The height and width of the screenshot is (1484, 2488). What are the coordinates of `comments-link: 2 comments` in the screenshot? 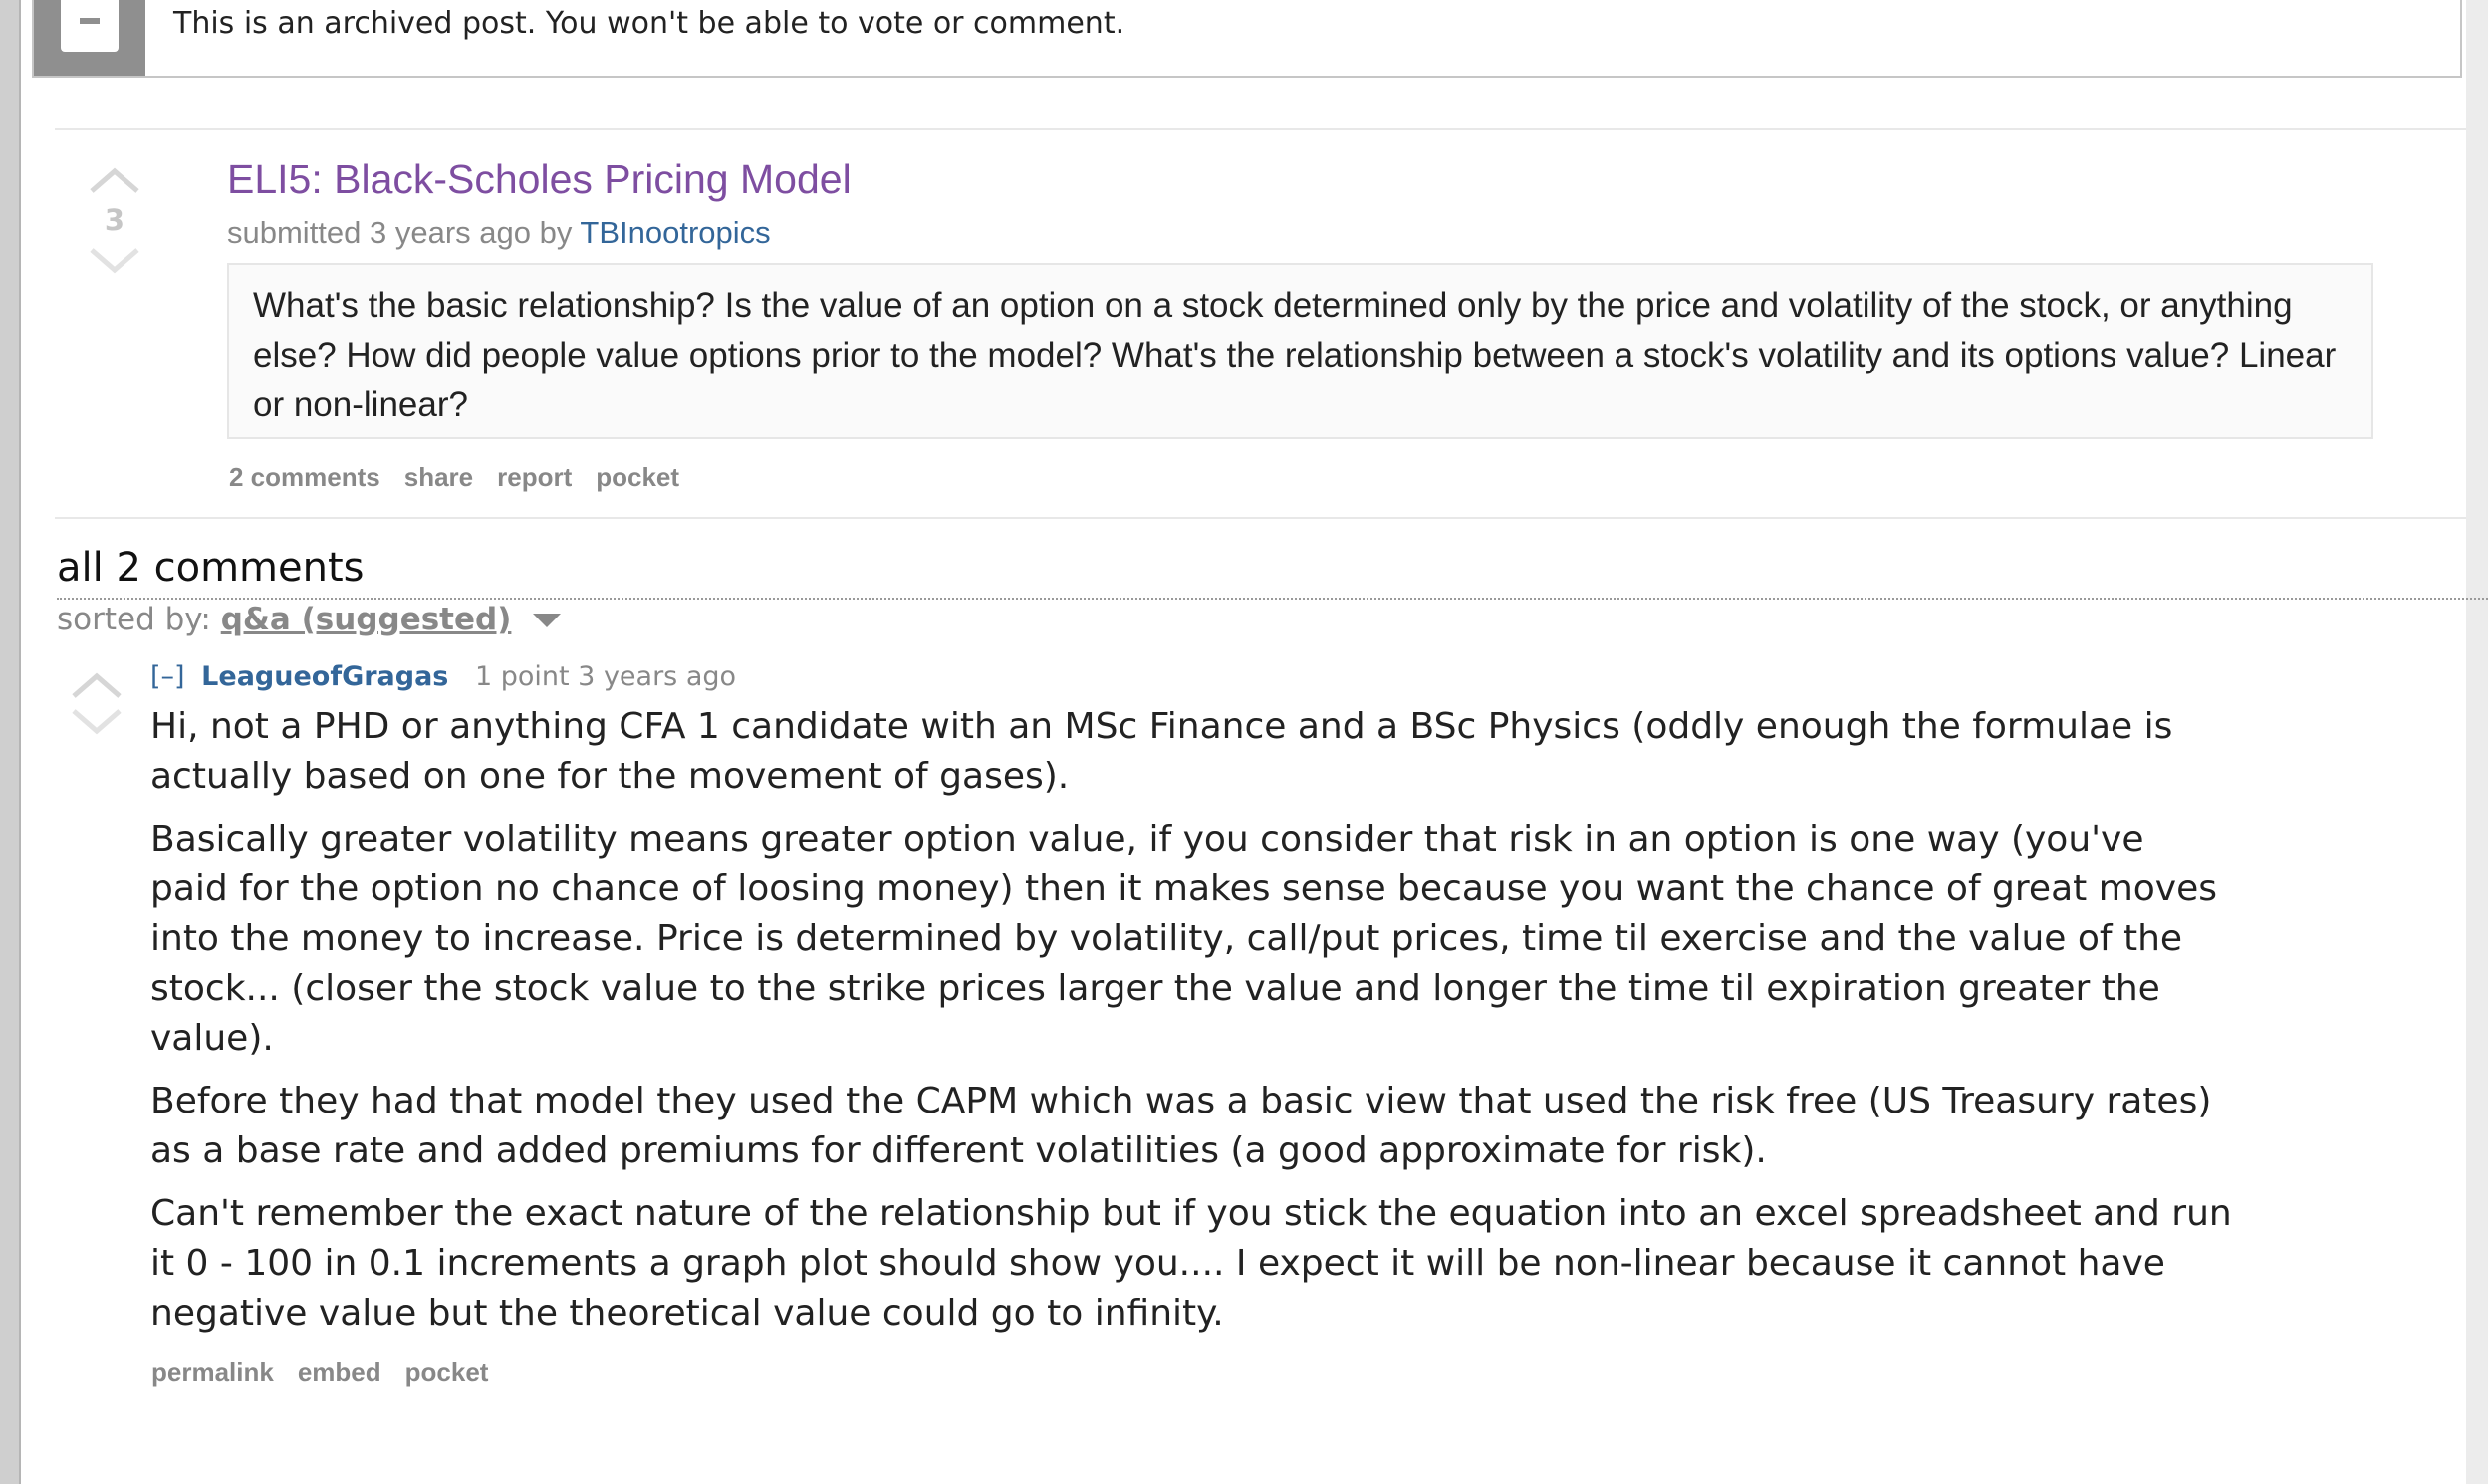 It's located at (304, 477).